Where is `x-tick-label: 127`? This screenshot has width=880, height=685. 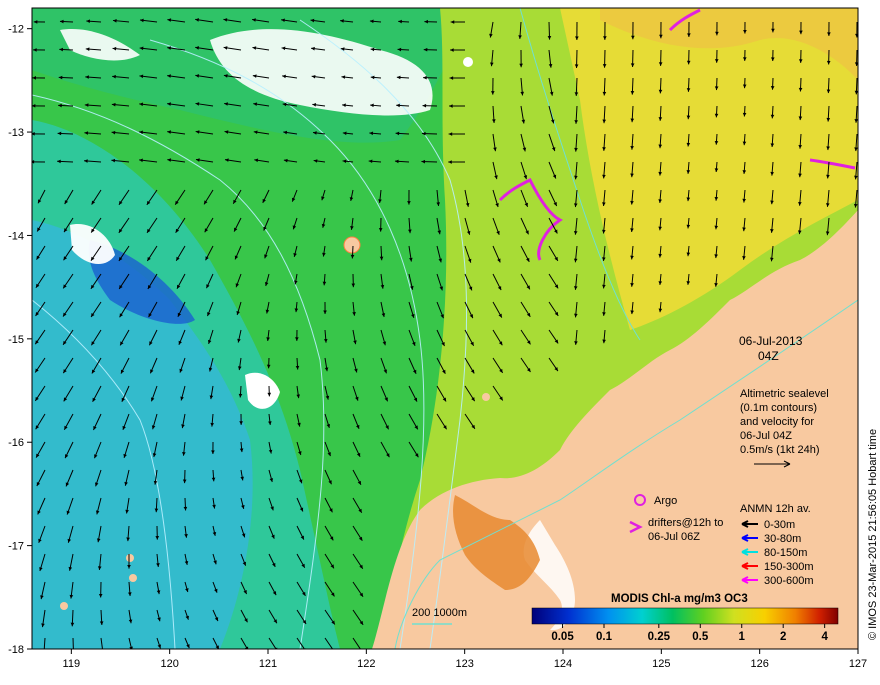
x-tick-label: 127 is located at coordinates (858, 664).